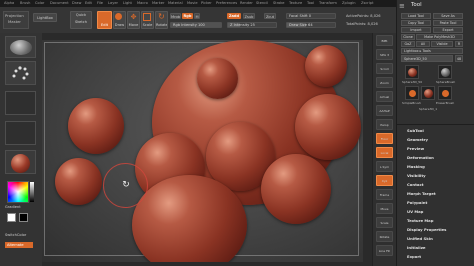  I want to click on lightbox-tools-button: Lightbox ▸ Tools, so click(432, 51).